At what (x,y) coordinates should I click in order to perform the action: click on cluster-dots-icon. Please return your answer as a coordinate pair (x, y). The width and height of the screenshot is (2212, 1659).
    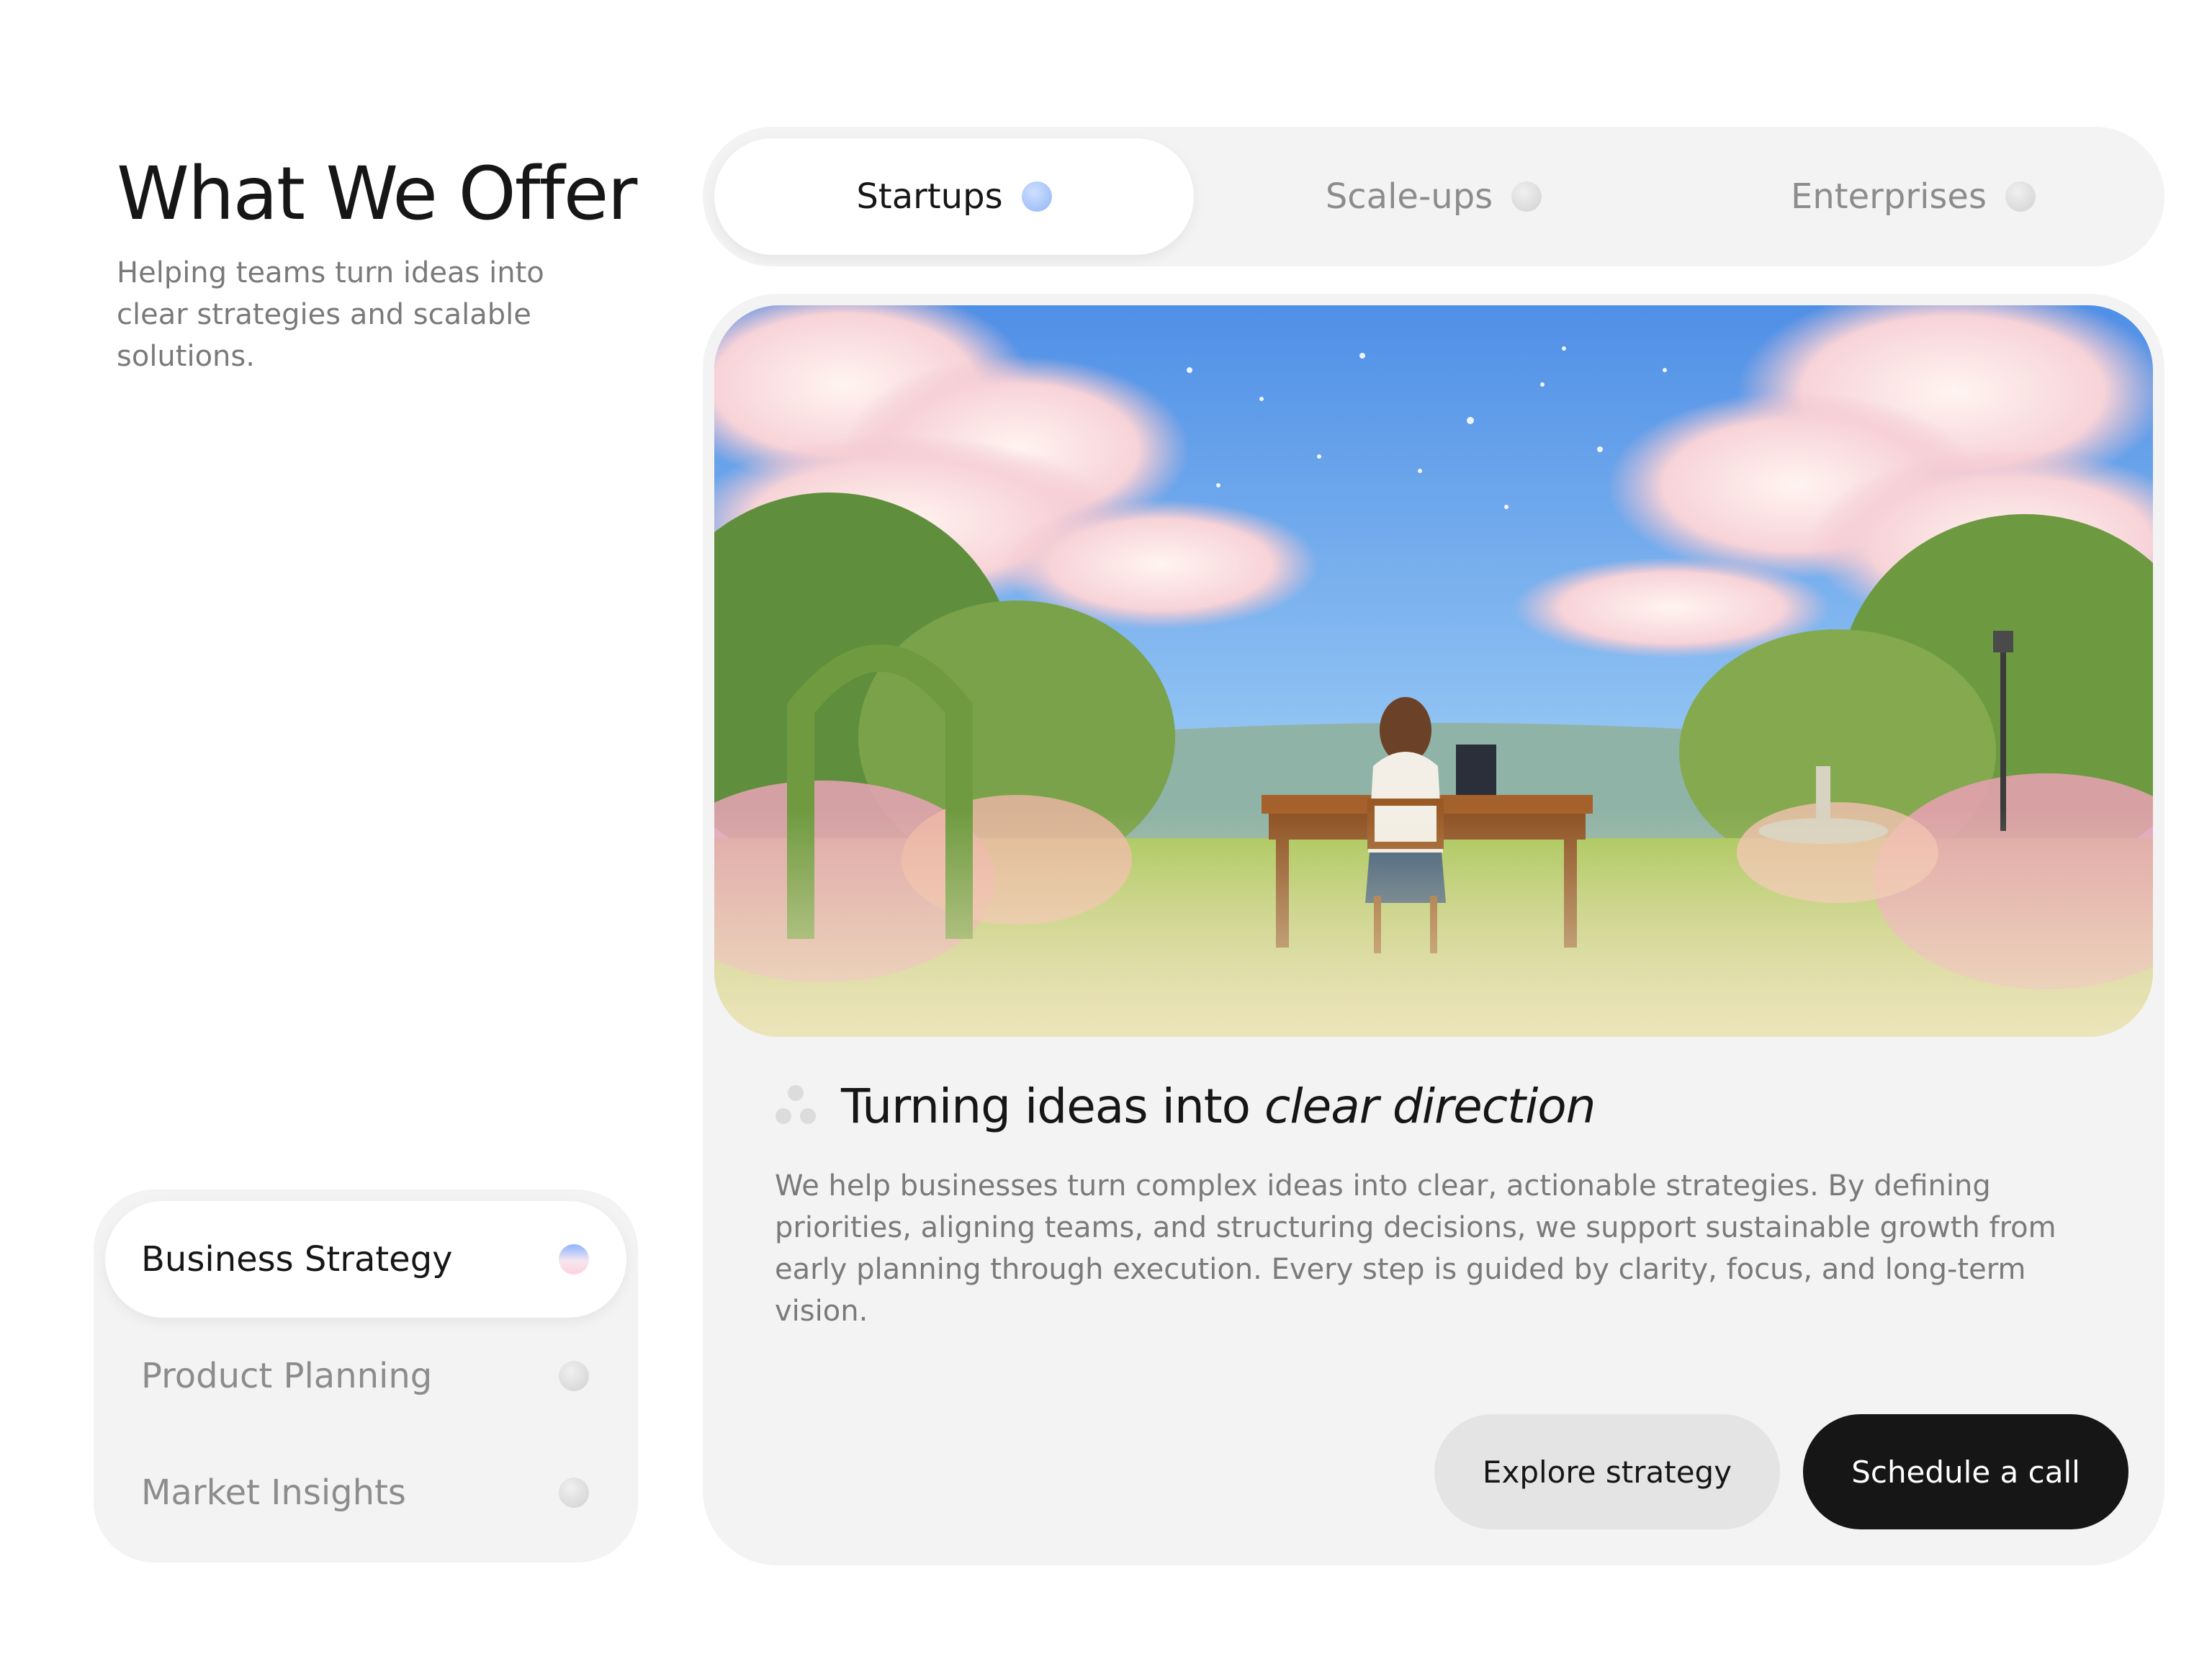
    Looking at the image, I should click on (795, 1104).